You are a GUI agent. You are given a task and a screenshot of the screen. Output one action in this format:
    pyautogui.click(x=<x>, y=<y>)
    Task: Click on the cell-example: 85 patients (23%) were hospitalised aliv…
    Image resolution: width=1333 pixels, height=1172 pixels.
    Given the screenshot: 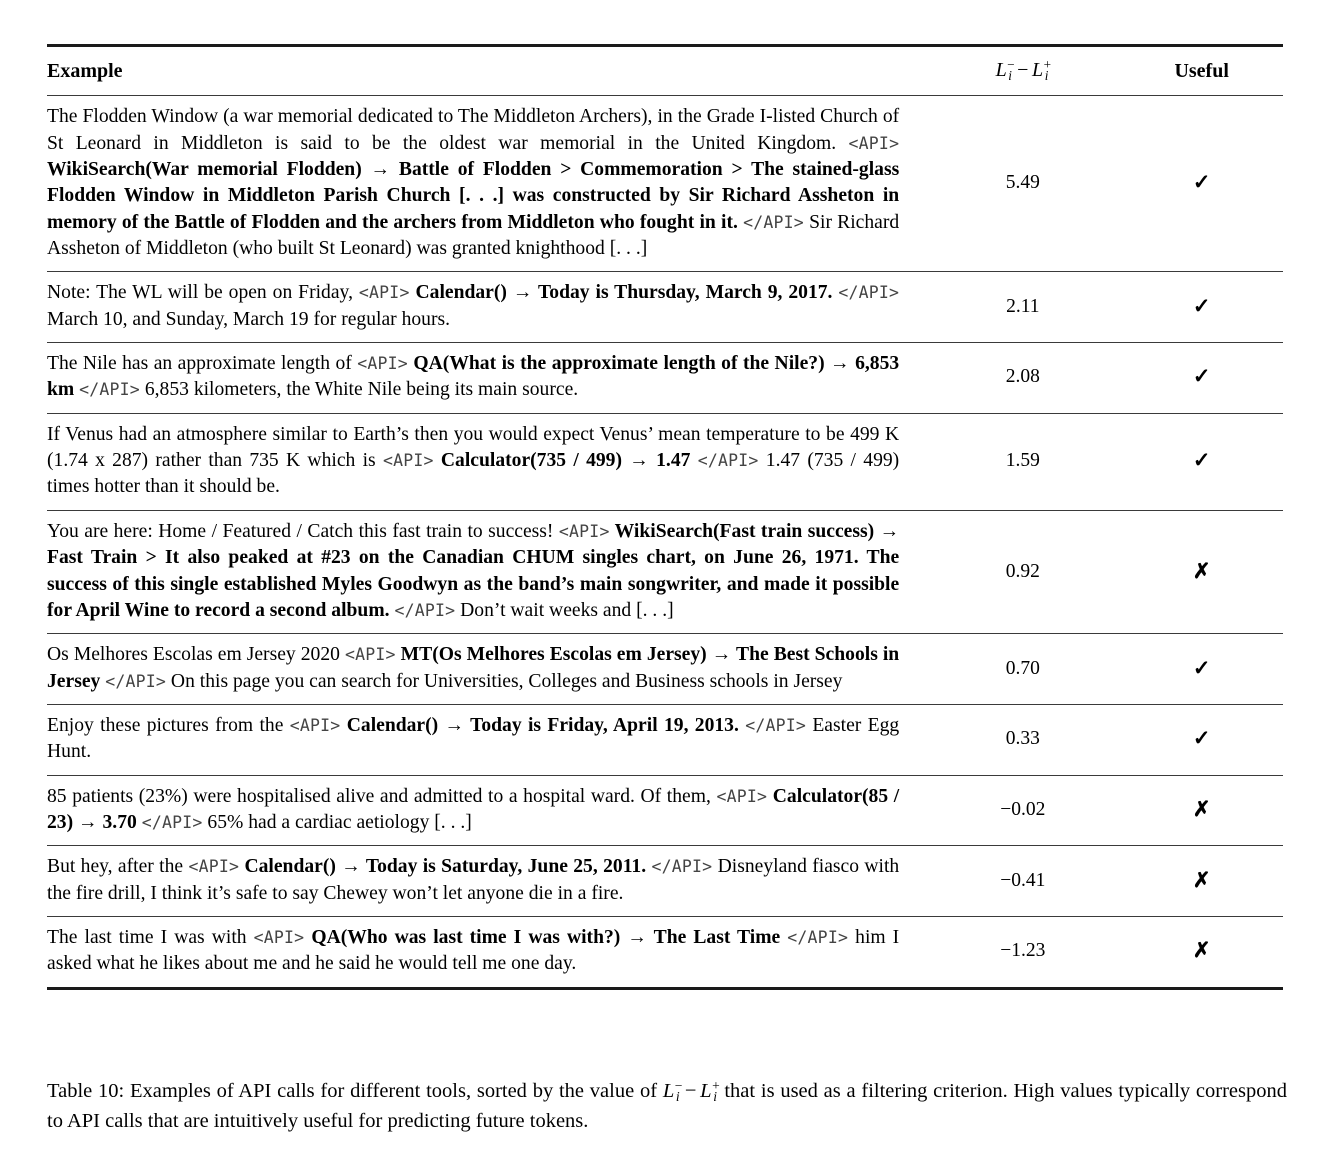 What is the action you would take?
    pyautogui.click(x=486, y=810)
    